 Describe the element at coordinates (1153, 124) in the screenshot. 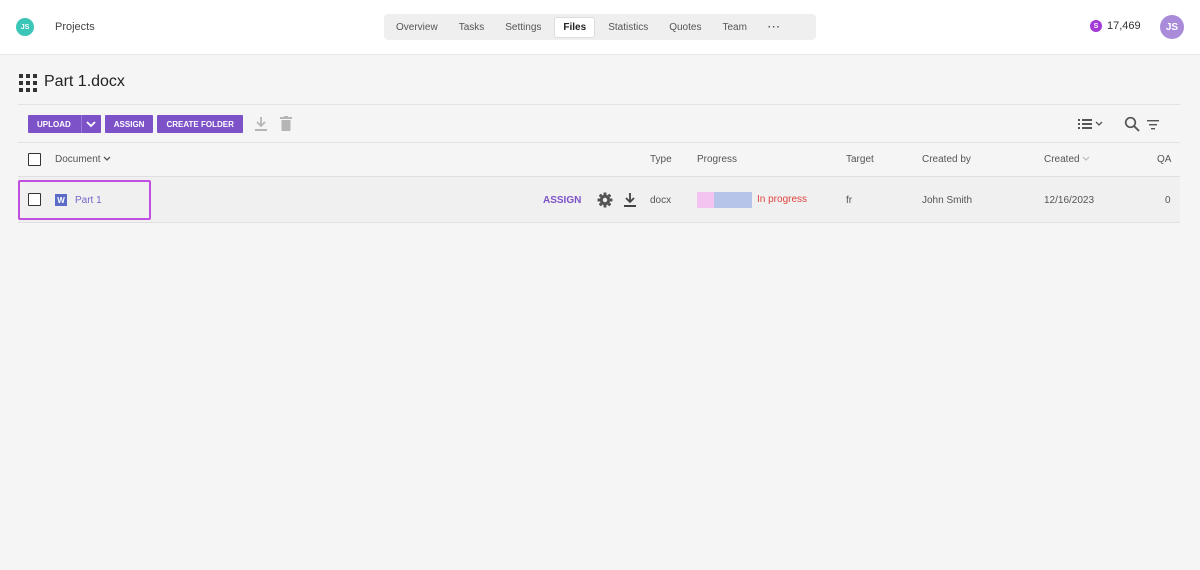

I see `filter-icon` at that location.